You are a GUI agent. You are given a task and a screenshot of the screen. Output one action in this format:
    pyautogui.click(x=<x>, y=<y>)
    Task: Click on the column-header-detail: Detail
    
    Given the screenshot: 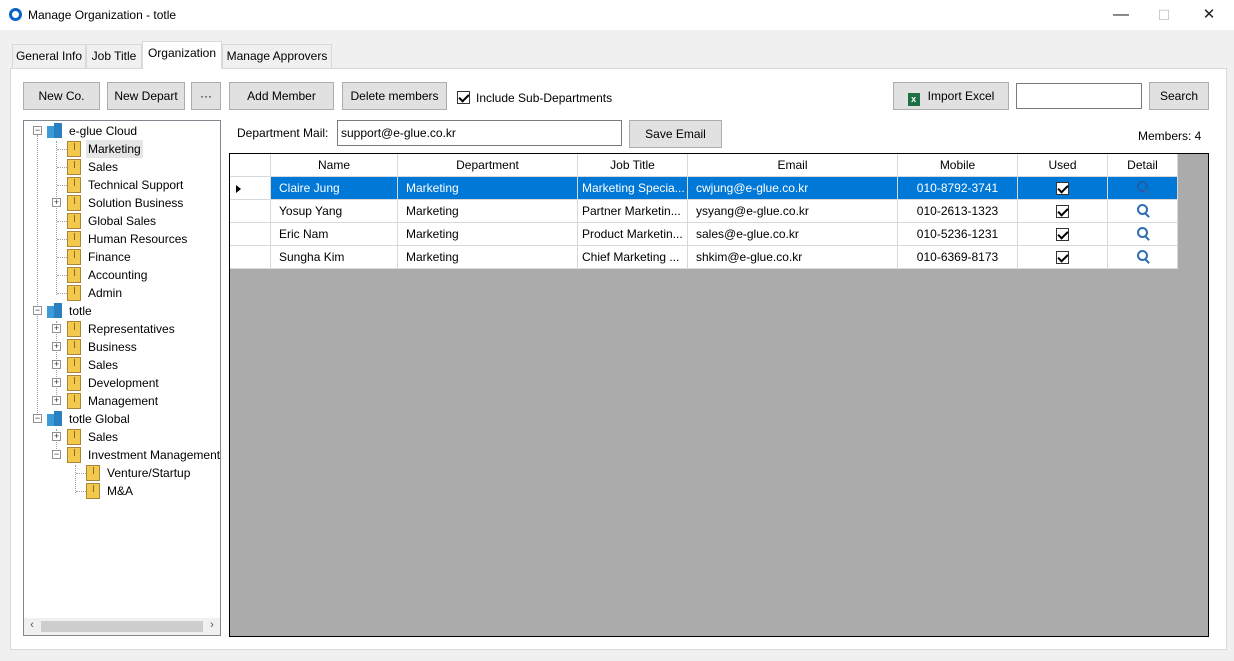 What is the action you would take?
    pyautogui.click(x=1143, y=165)
    